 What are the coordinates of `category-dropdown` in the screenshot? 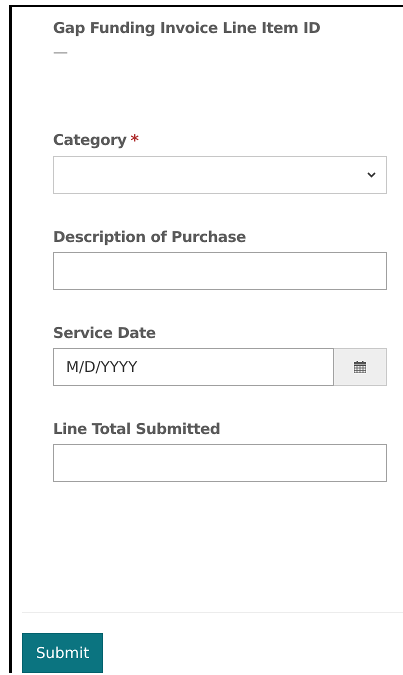 It's located at (220, 175).